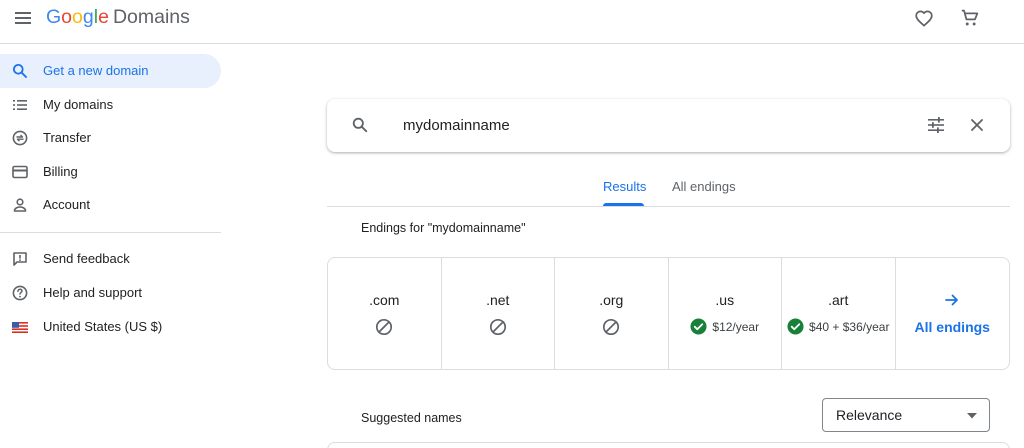 The height and width of the screenshot is (448, 1024). Describe the element at coordinates (60, 171) in the screenshot. I see `sidebar-item-label: Billing` at that location.